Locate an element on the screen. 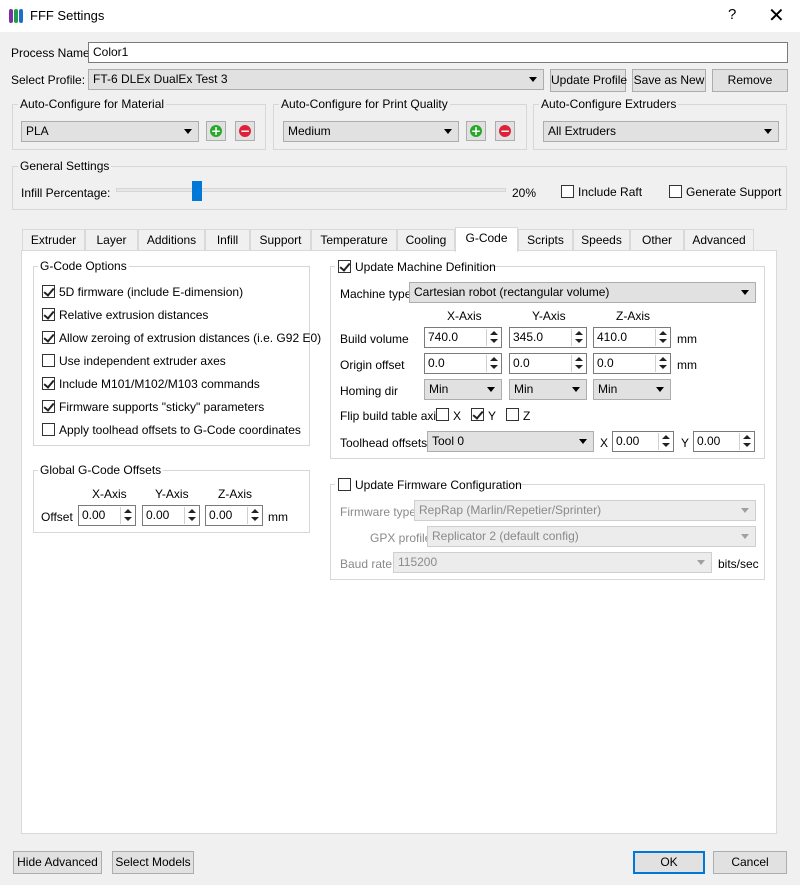 The width and height of the screenshot is (800, 885). remove-quality-button: − is located at coordinates (505, 131).